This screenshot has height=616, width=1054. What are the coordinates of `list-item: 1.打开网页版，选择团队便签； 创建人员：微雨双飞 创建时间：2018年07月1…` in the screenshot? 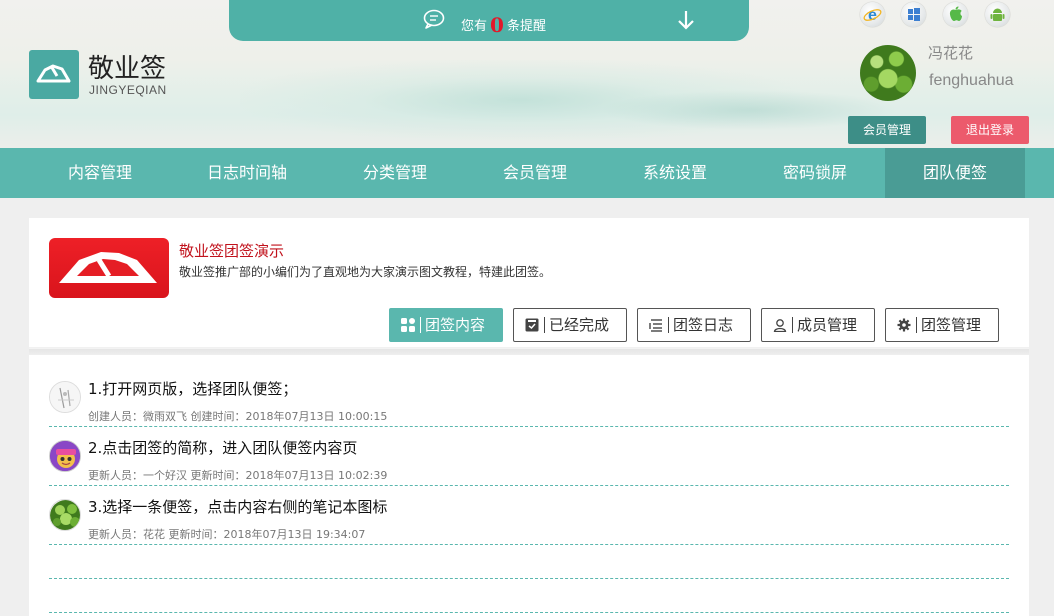 It's located at (529, 397).